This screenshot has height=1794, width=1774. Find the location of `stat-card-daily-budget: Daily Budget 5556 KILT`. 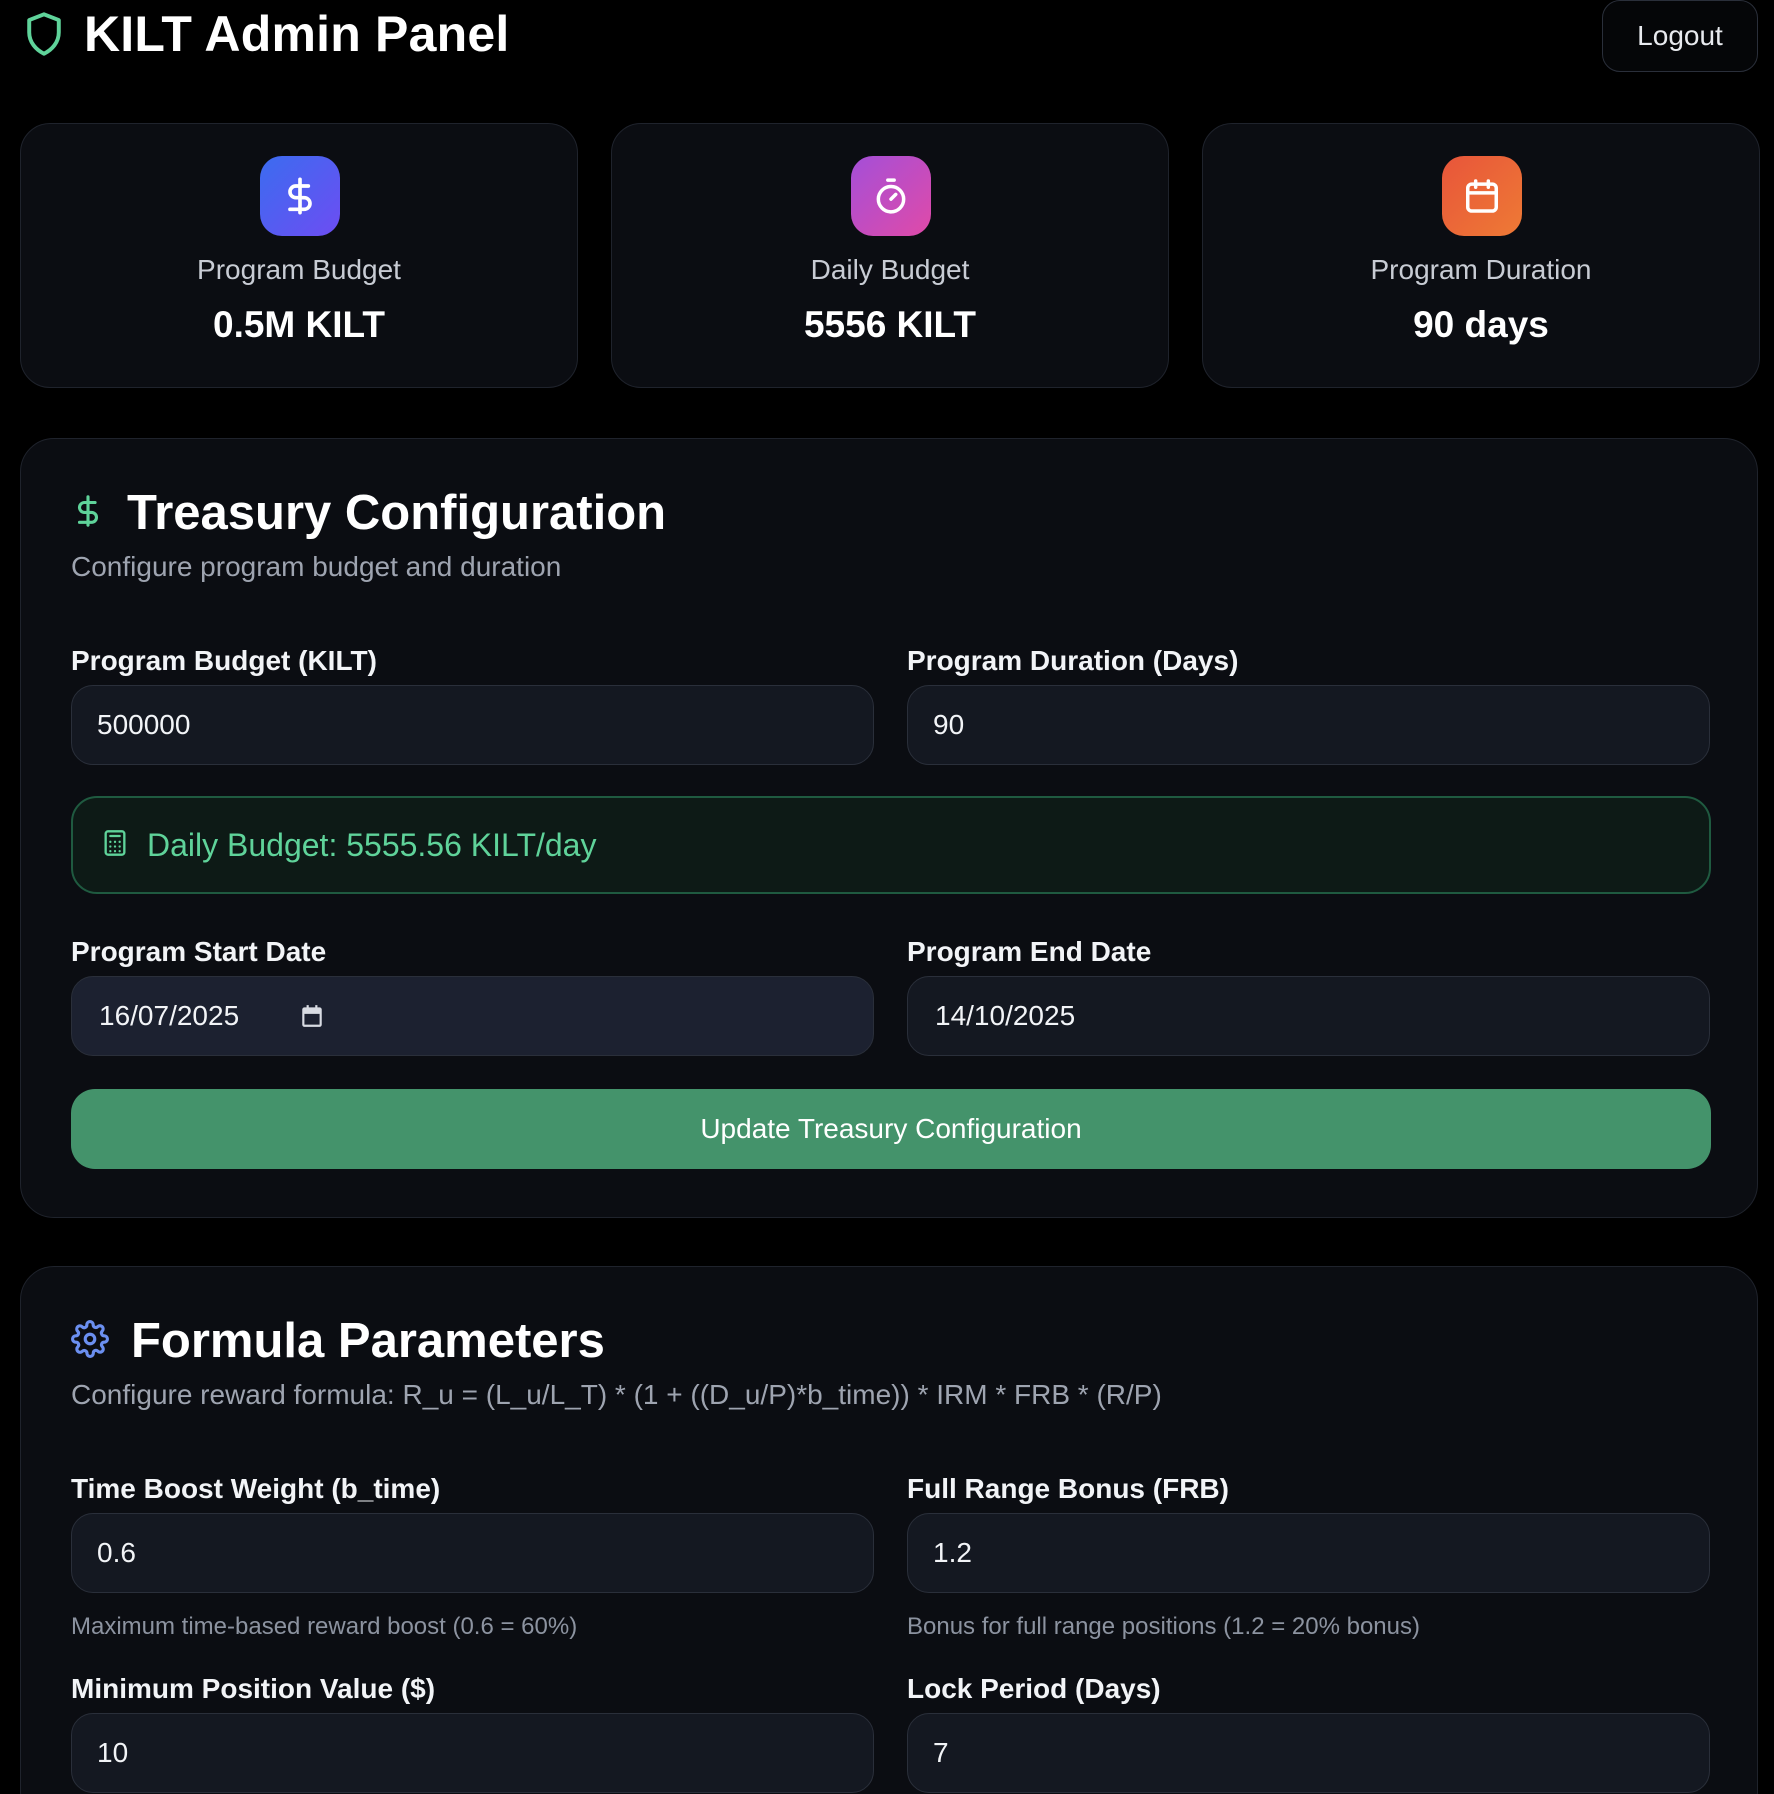

stat-card-daily-budget: Daily Budget 5556 KILT is located at coordinates (890, 255).